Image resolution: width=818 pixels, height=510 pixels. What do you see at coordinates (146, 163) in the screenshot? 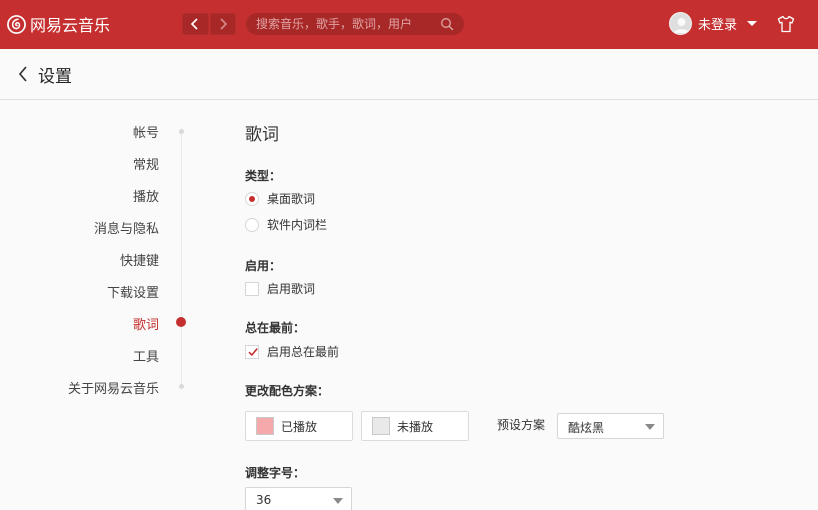
I see `sidebar-item-general: 常规` at bounding box center [146, 163].